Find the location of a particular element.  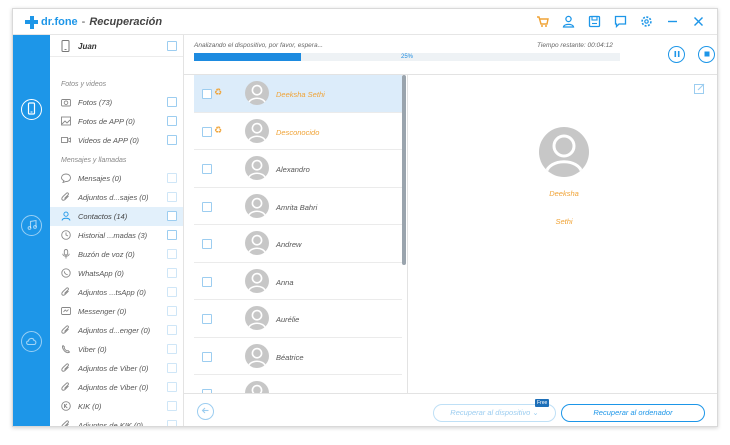

pause-button is located at coordinates (676, 54).